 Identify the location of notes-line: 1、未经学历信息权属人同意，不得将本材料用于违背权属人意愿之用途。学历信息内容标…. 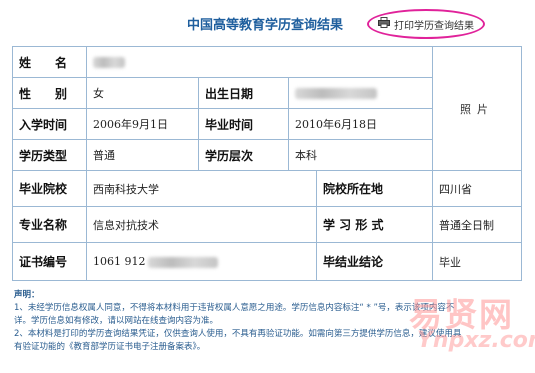
(234, 308).